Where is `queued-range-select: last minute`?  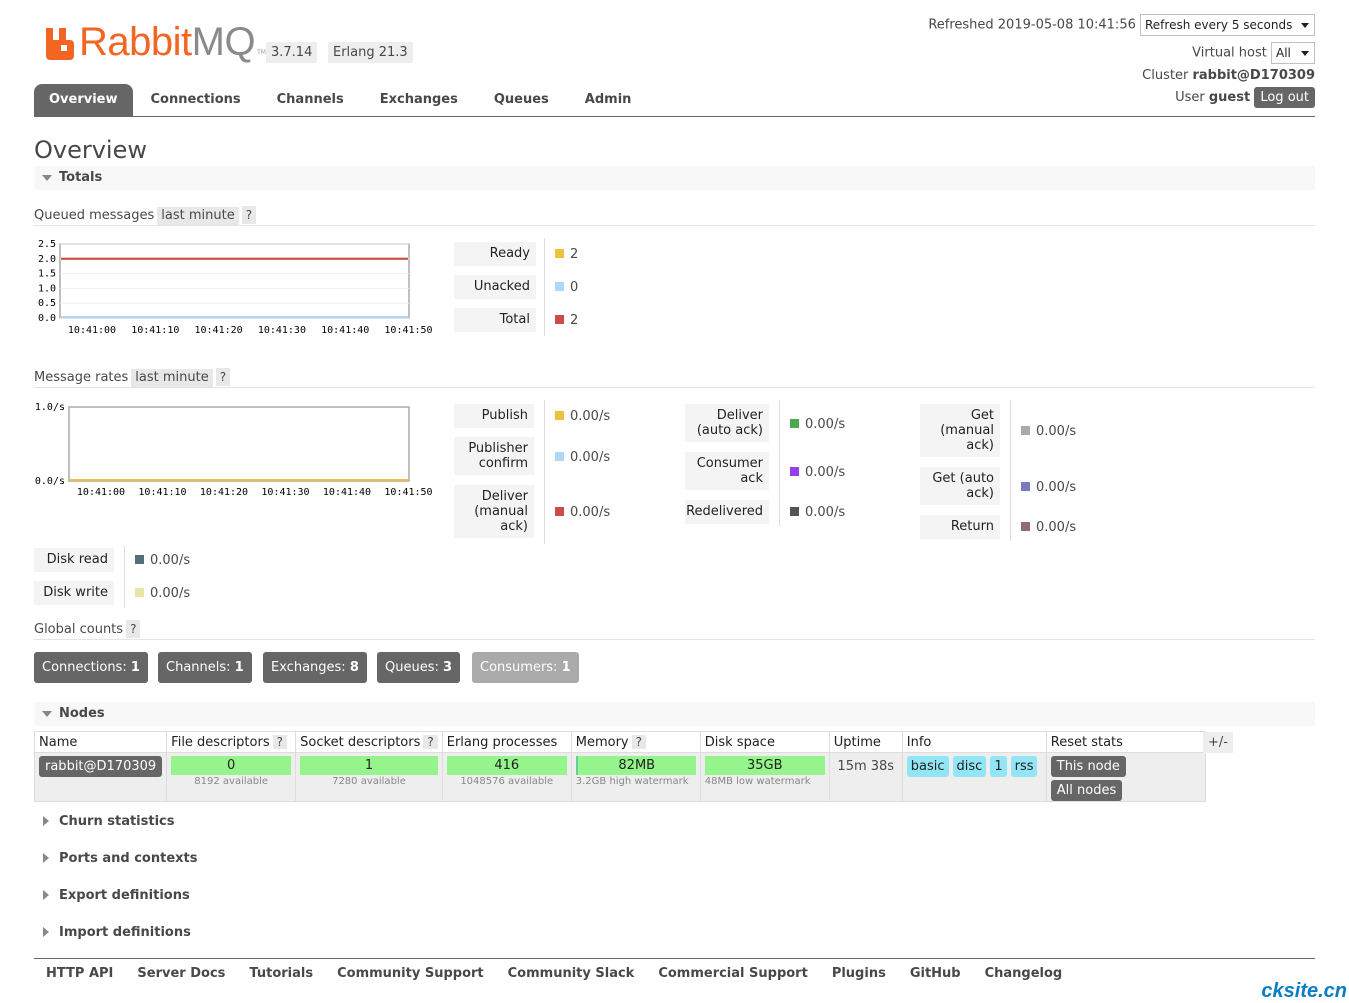
queued-range-select: last minute is located at coordinates (198, 216).